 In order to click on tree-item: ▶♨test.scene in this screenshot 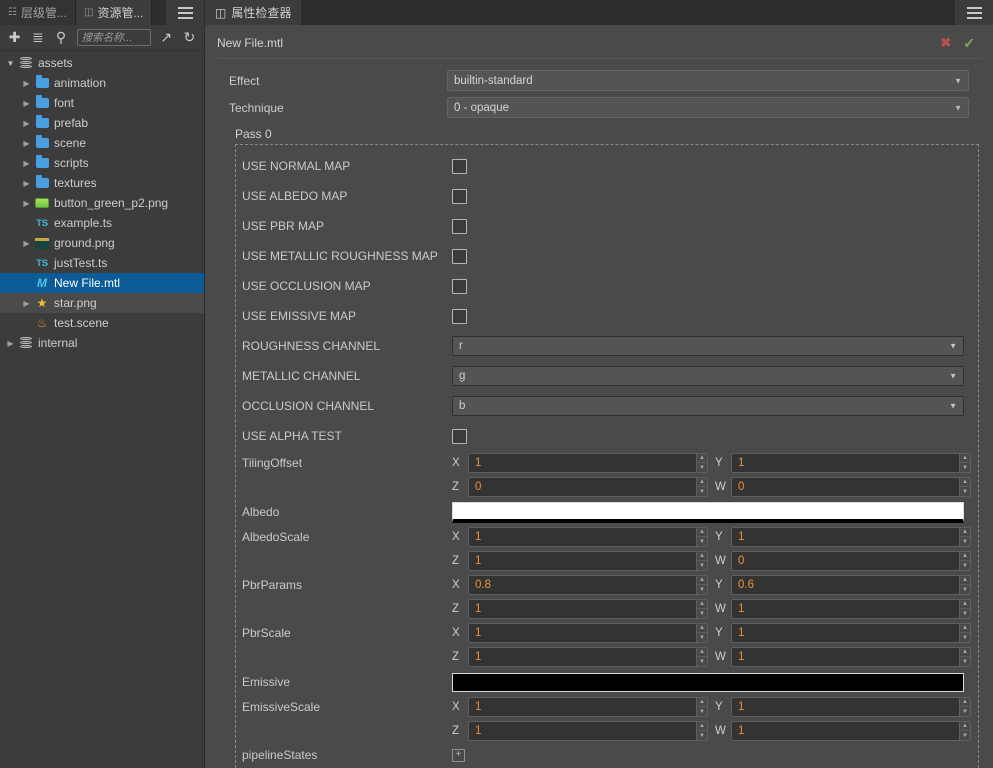, I will do `click(102, 323)`.